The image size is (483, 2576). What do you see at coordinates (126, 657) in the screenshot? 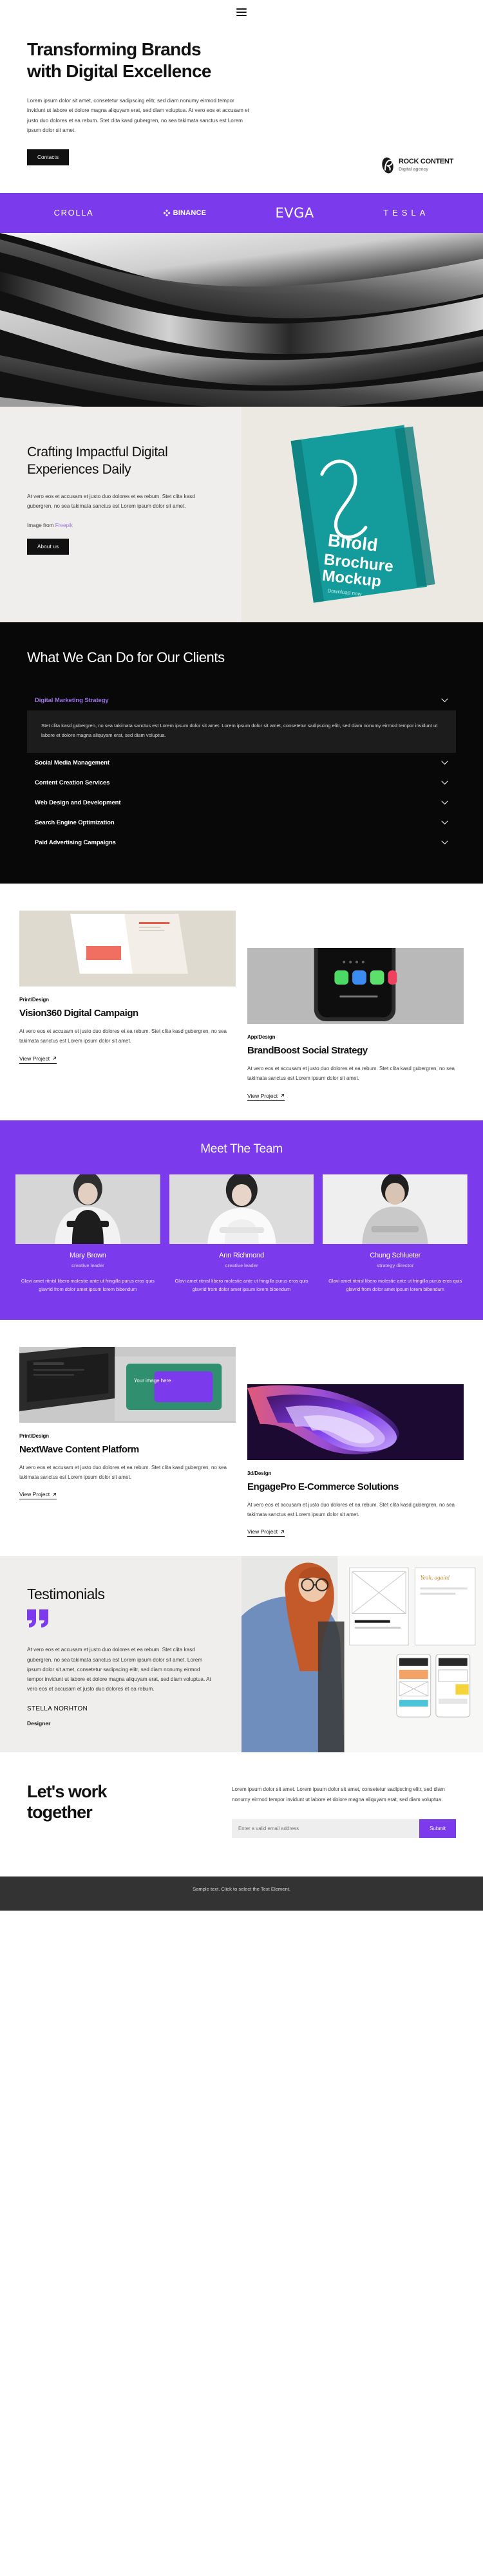
I see `services-title: What We Can Do for Our Clients` at bounding box center [126, 657].